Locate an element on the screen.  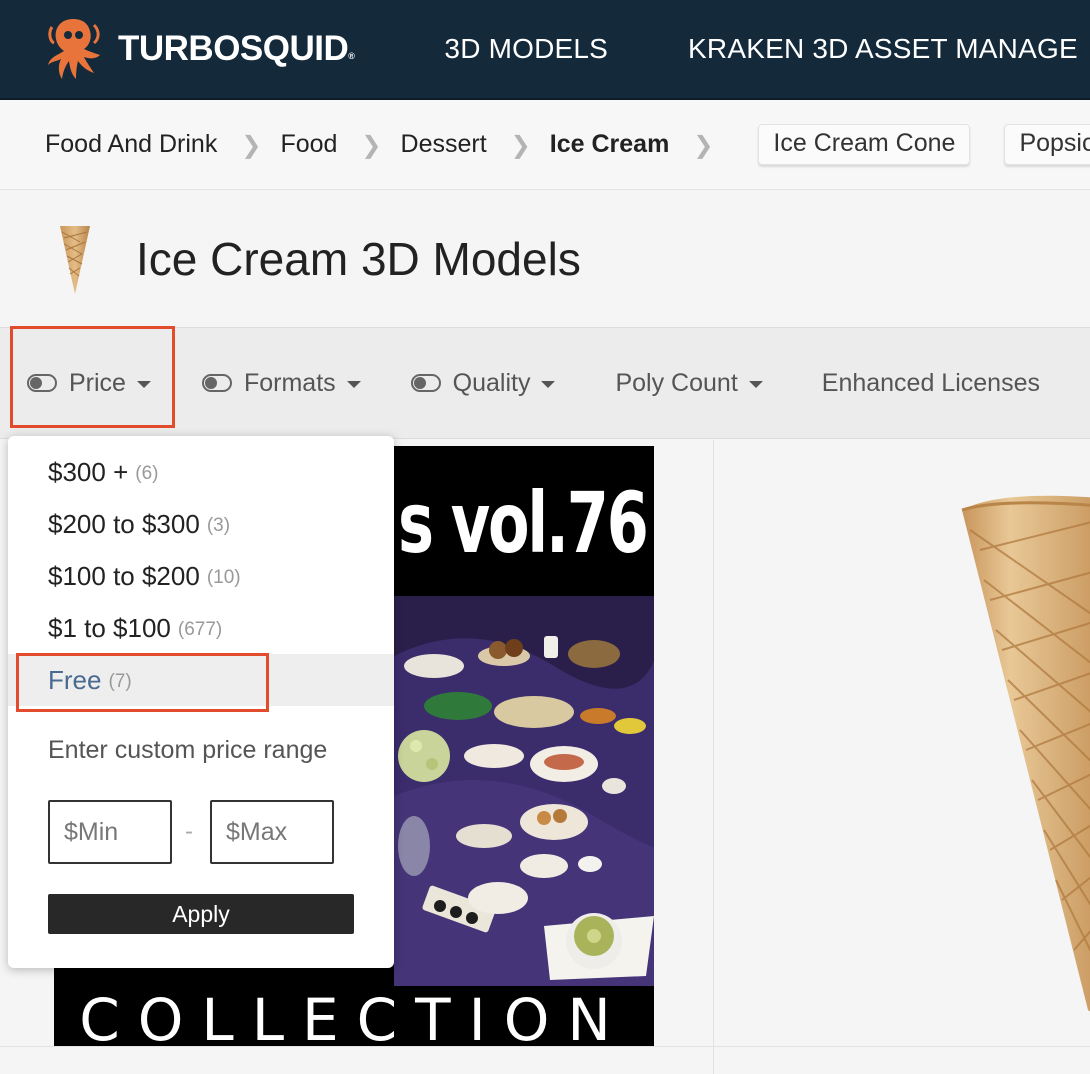
poster-headline: s vol.76 is located at coordinates (523, 523).